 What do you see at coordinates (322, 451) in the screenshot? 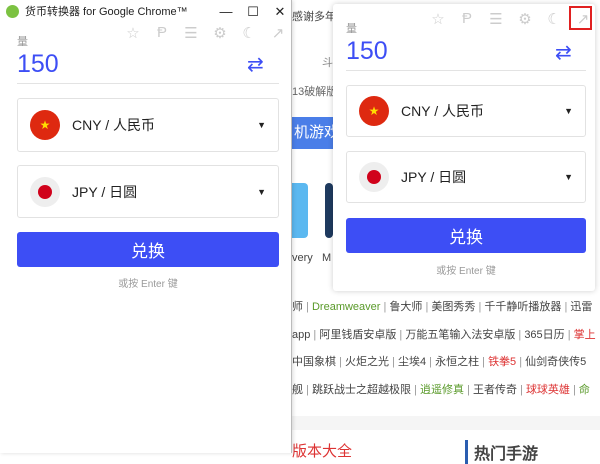
I see `bg-heading: 版本大全` at bounding box center [322, 451].